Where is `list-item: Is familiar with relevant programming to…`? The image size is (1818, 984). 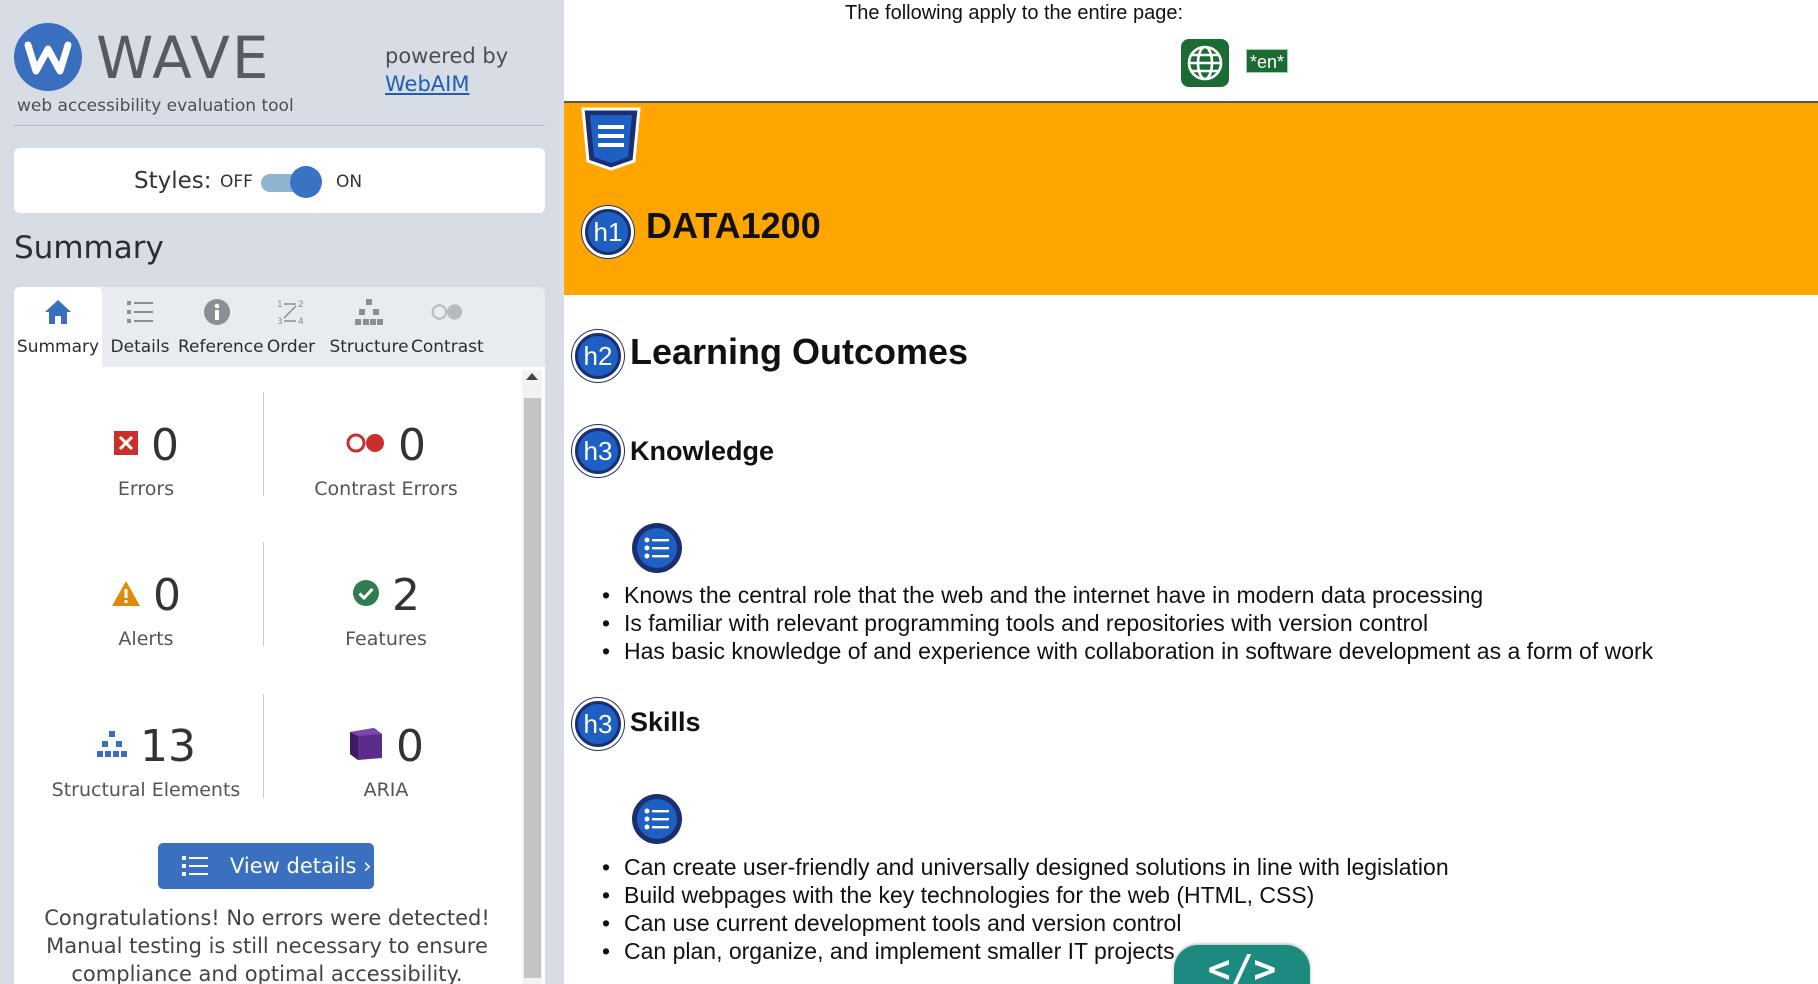
list-item: Is familiar with relevant programming to… is located at coordinates (1127, 623).